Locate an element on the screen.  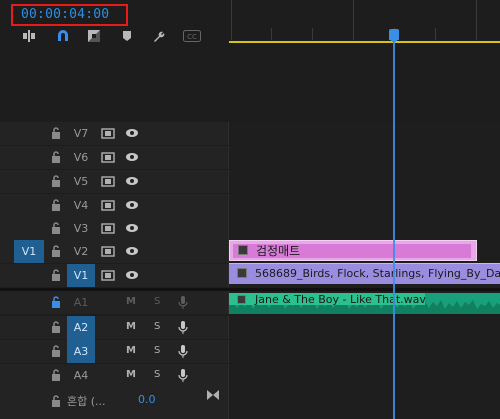
track-name: V4 is located at coordinates (81, 206).